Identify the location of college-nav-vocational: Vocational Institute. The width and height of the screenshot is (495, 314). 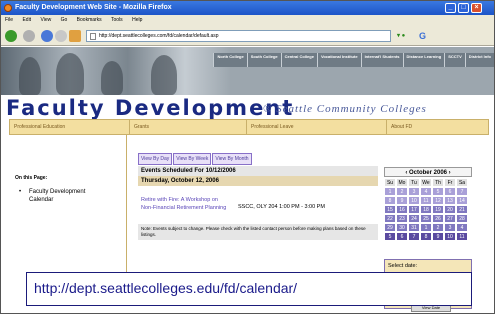
(338, 60).